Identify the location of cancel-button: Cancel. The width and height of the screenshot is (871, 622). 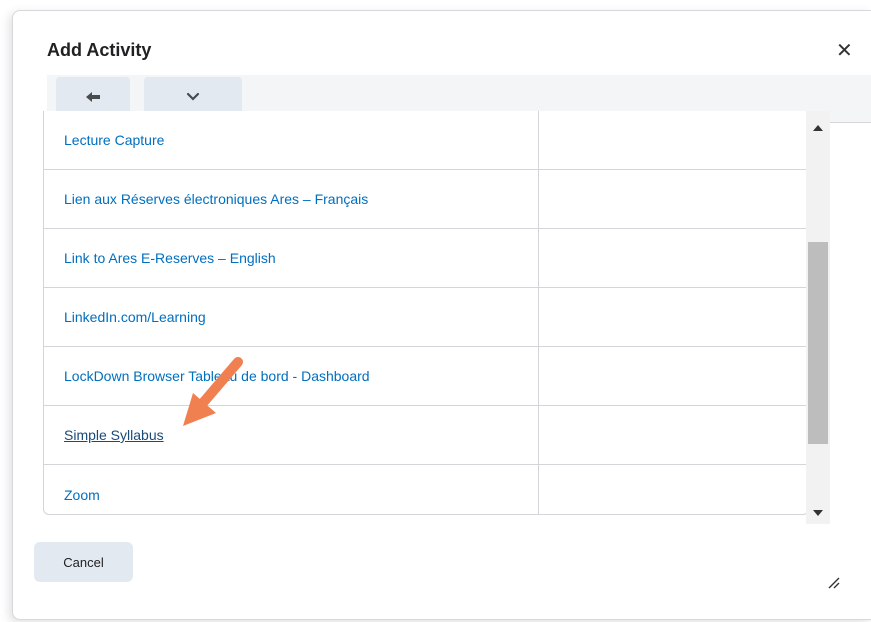
(83, 562).